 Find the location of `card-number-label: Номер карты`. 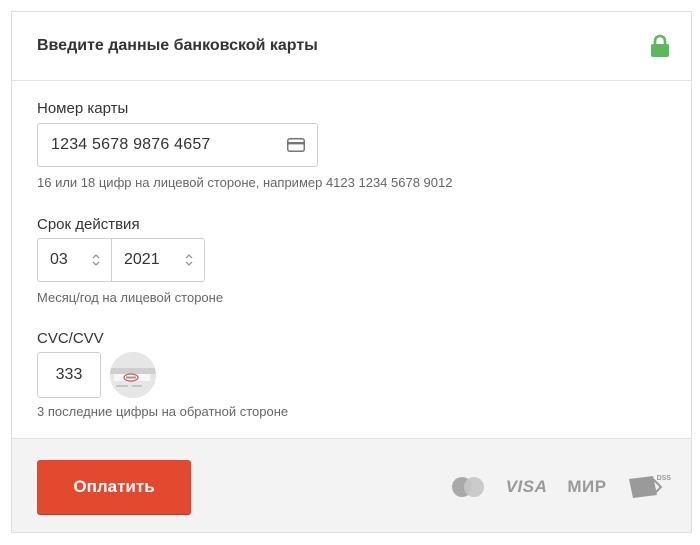

card-number-label: Номер карты is located at coordinates (83, 108).